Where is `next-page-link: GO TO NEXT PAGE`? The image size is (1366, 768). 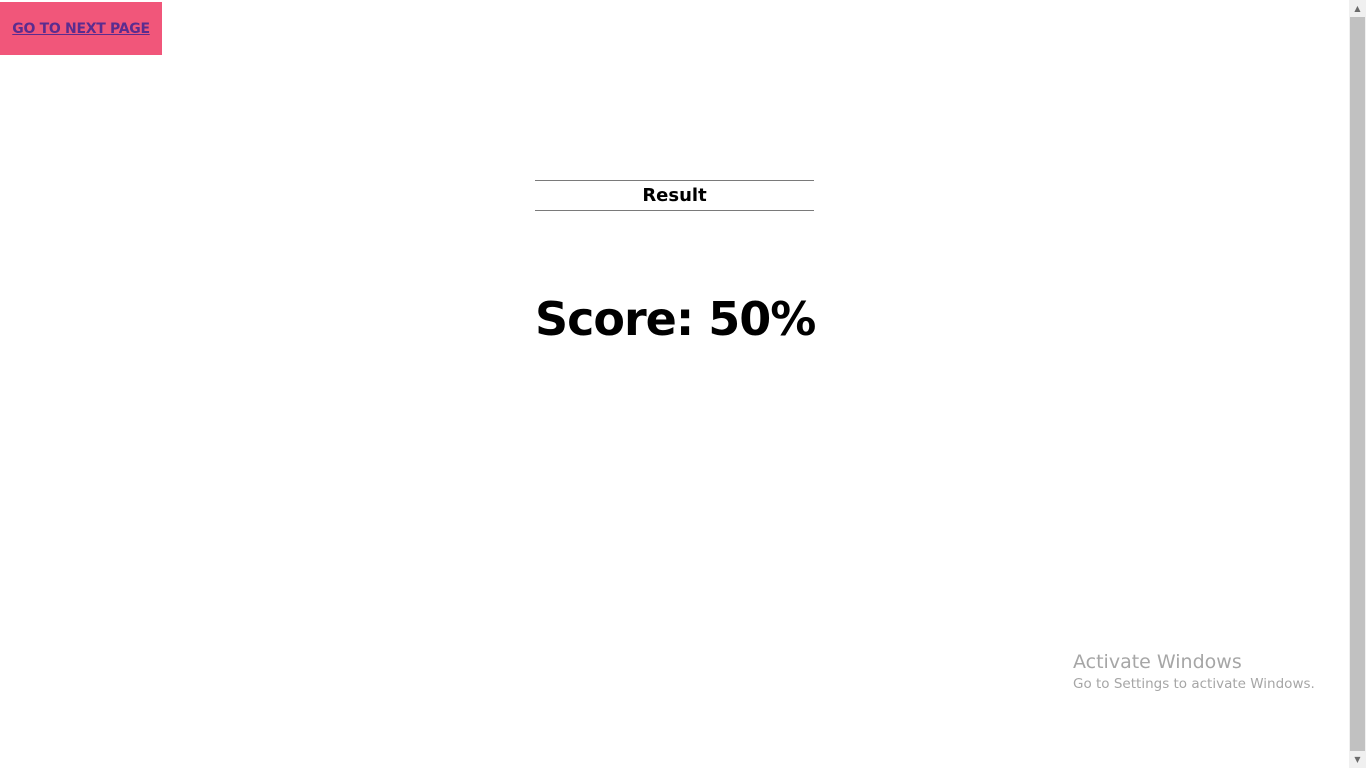 next-page-link: GO TO NEXT PAGE is located at coordinates (81, 29).